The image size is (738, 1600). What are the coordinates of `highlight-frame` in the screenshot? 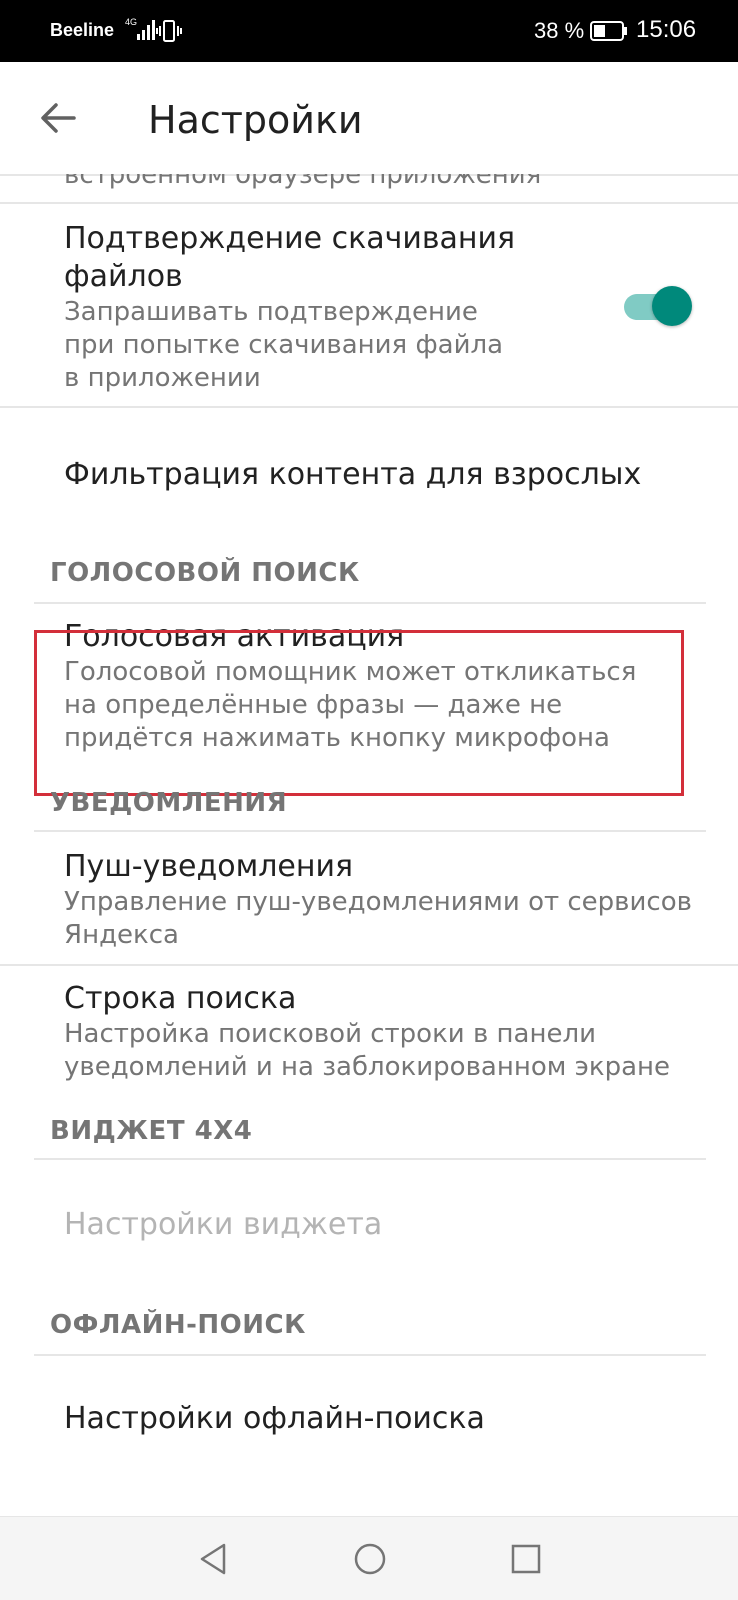 It's located at (359, 713).